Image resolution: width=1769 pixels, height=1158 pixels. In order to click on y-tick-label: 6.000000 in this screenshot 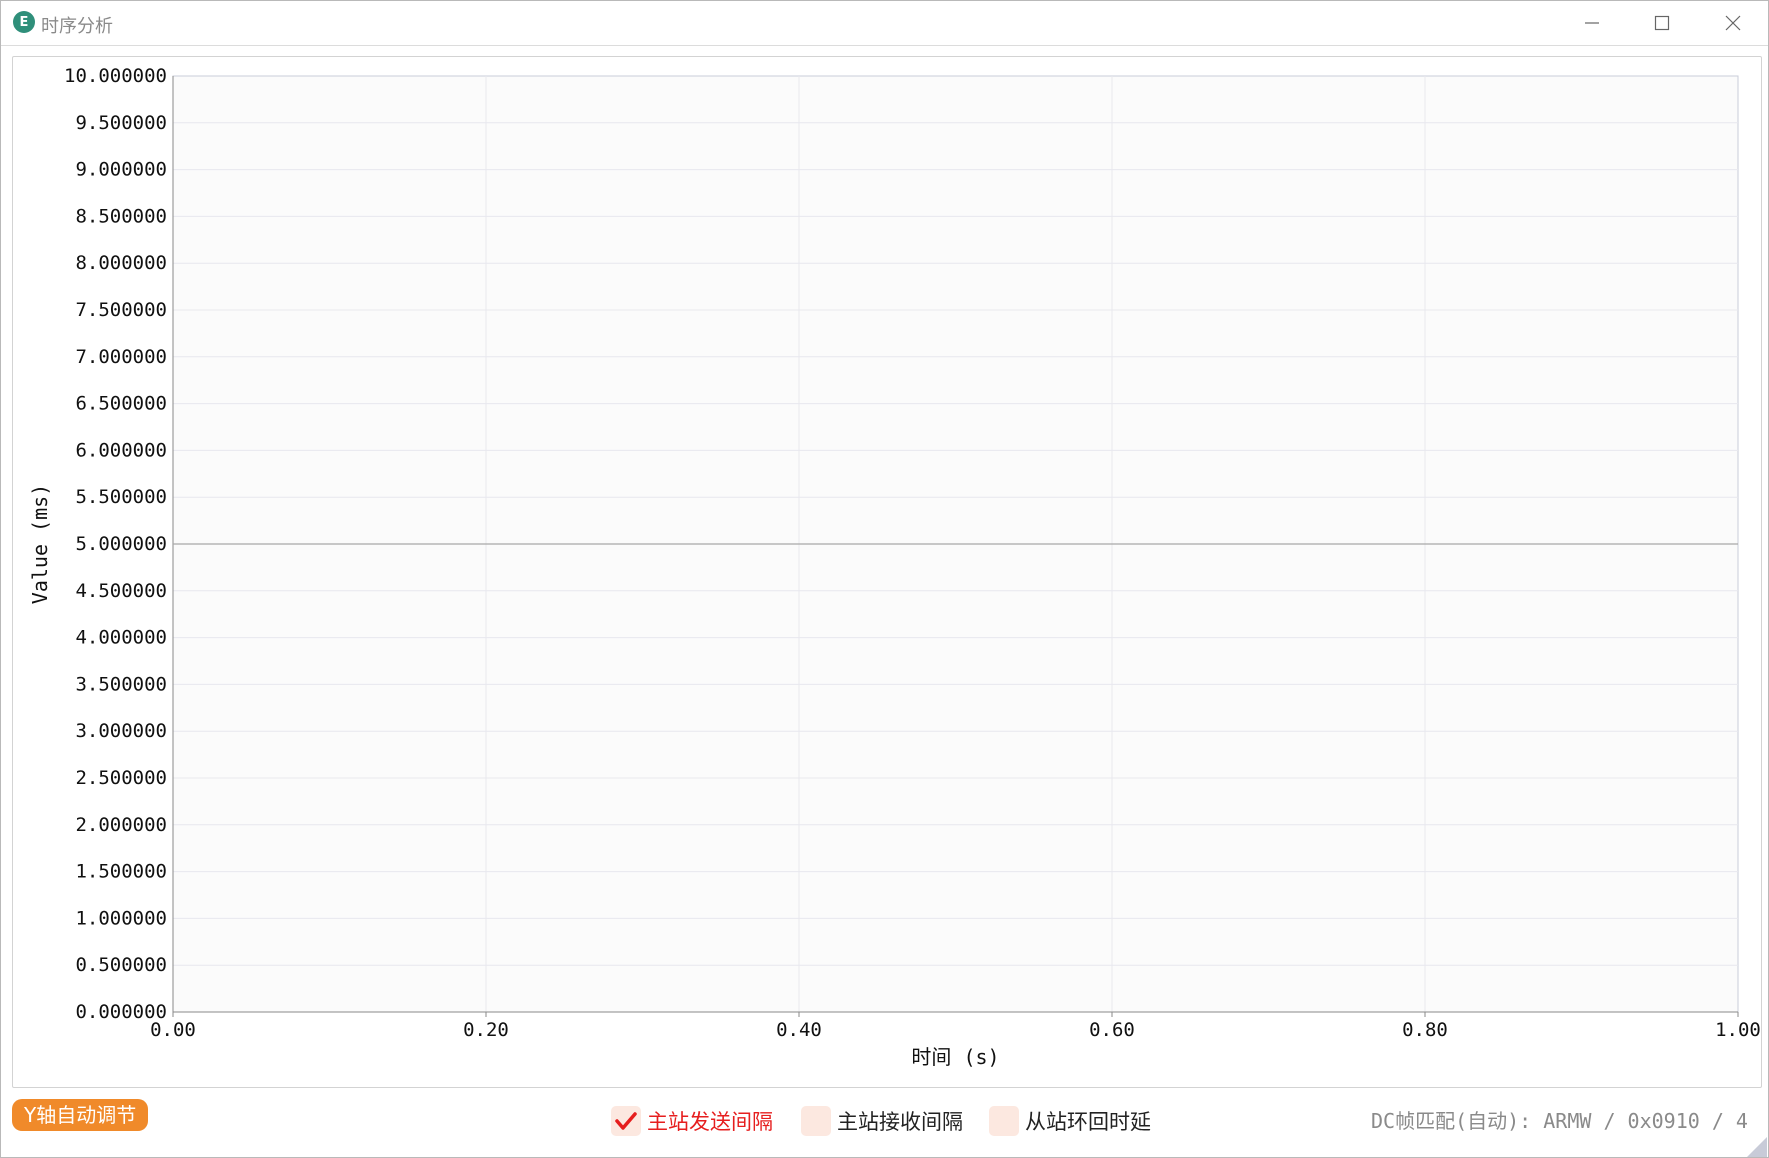, I will do `click(121, 450)`.